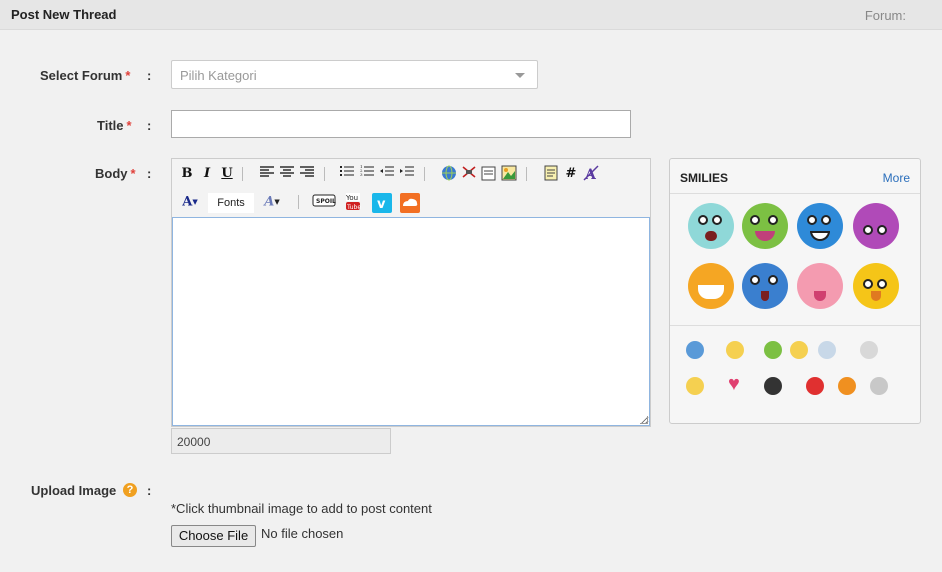  What do you see at coordinates (820, 286) in the screenshot?
I see `smiley-pink-girl` at bounding box center [820, 286].